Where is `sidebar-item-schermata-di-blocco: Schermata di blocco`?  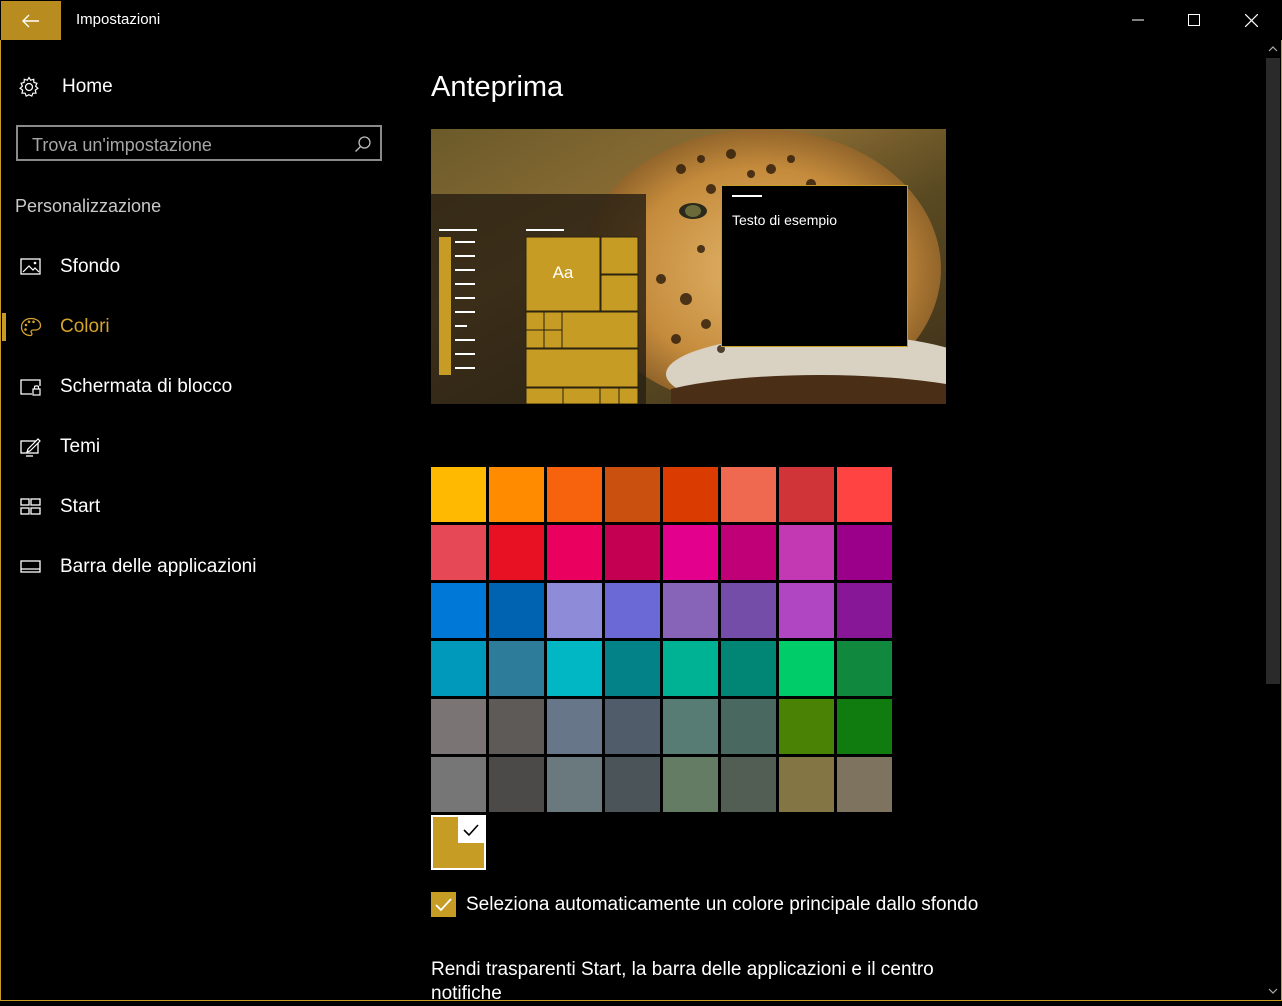
sidebar-item-schermata-di-blocco: Schermata di blocco is located at coordinates (197, 386).